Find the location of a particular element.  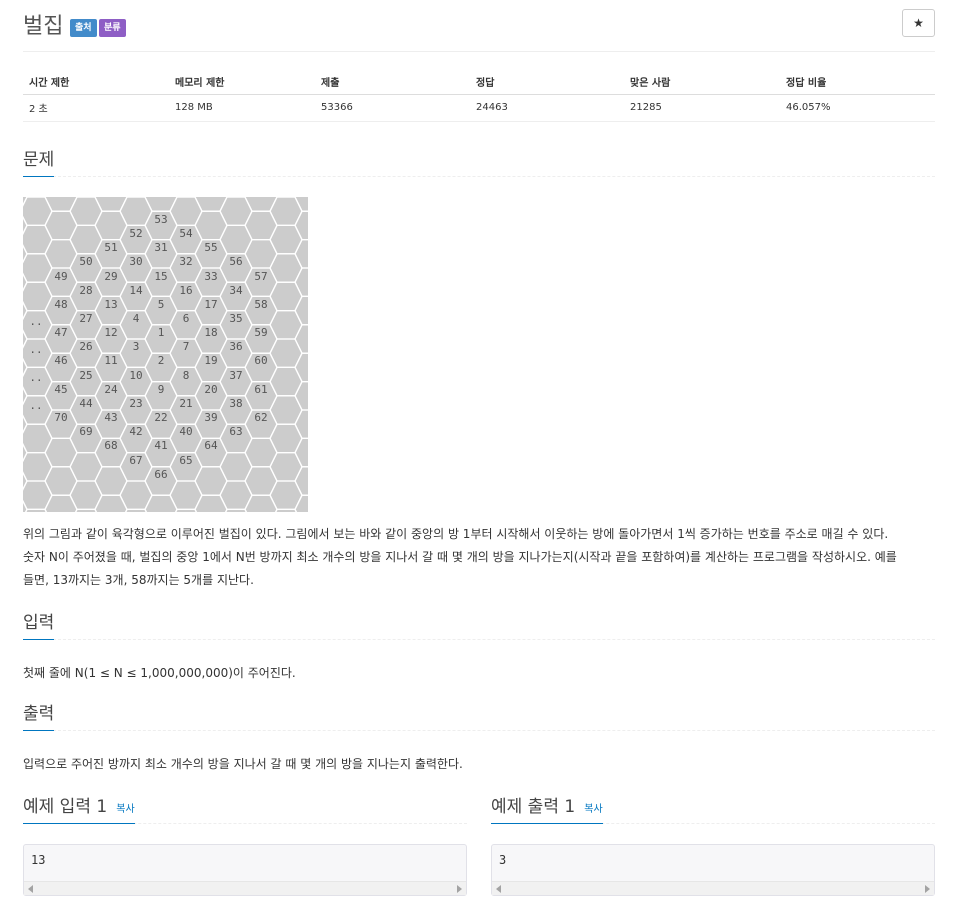

problem-title: 벌집 is located at coordinates (43, 26).